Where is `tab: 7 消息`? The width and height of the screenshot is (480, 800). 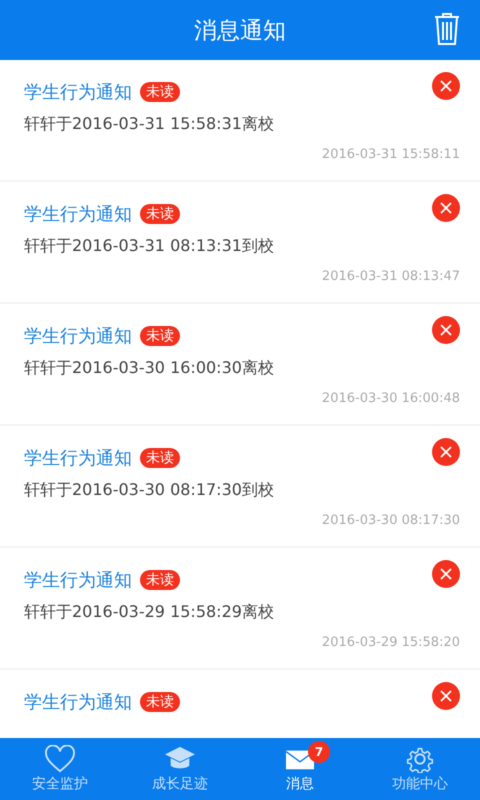
tab: 7 消息 is located at coordinates (300, 769).